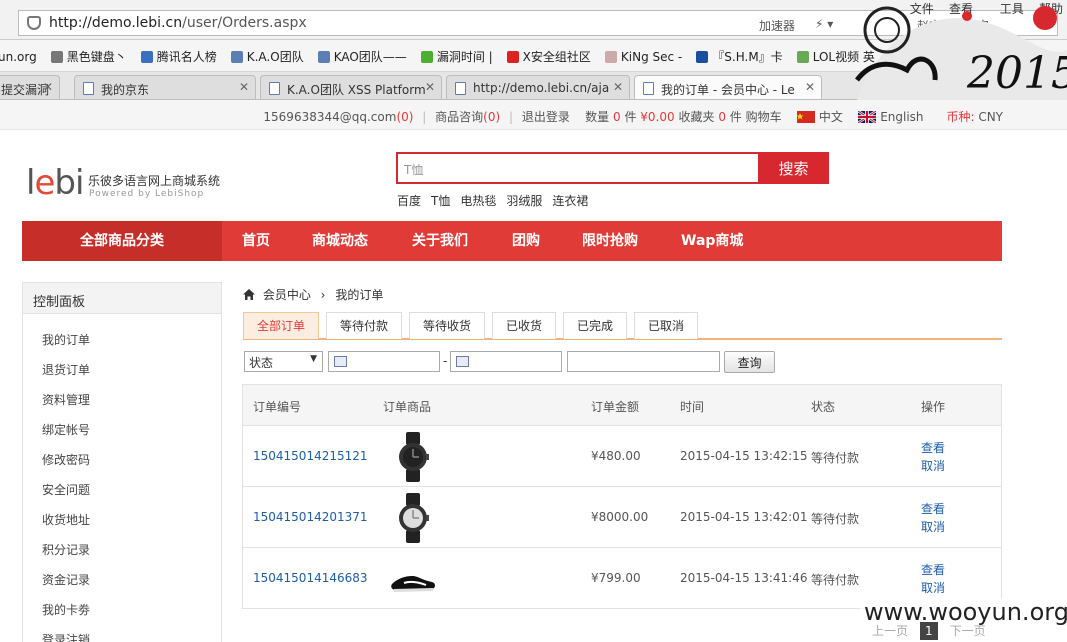  Describe the element at coordinates (819, 117) in the screenshot. I see `lang-chinese: 中文` at that location.